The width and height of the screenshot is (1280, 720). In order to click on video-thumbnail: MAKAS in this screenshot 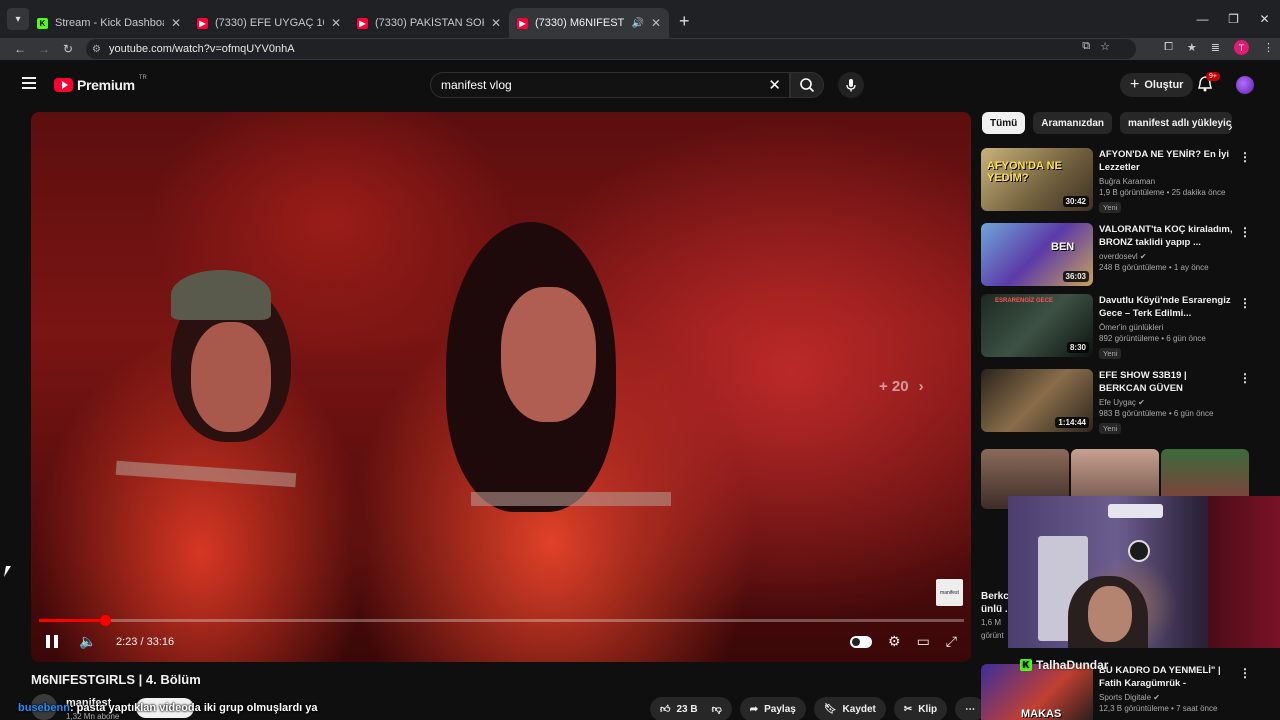, I will do `click(1037, 692)`.